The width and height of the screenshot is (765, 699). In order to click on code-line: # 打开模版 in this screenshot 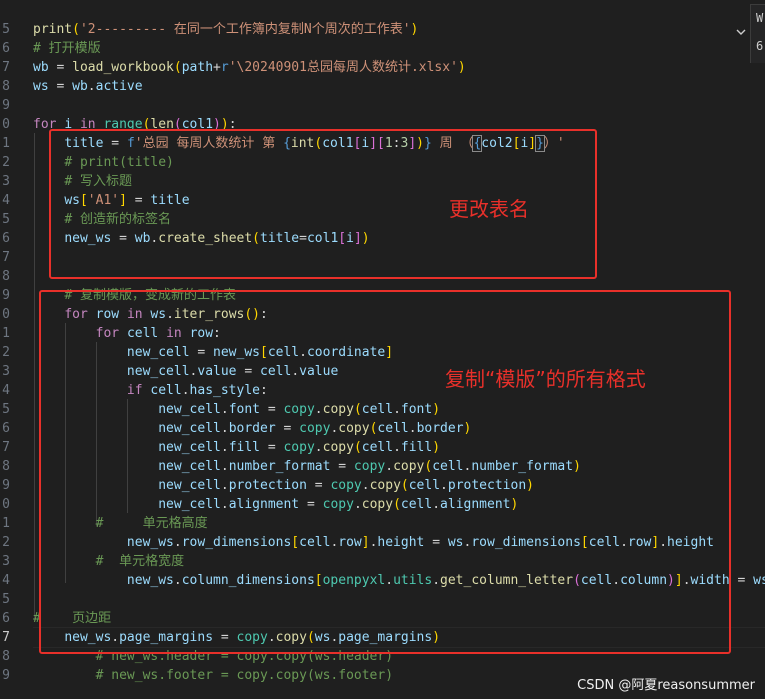, I will do `click(67, 48)`.